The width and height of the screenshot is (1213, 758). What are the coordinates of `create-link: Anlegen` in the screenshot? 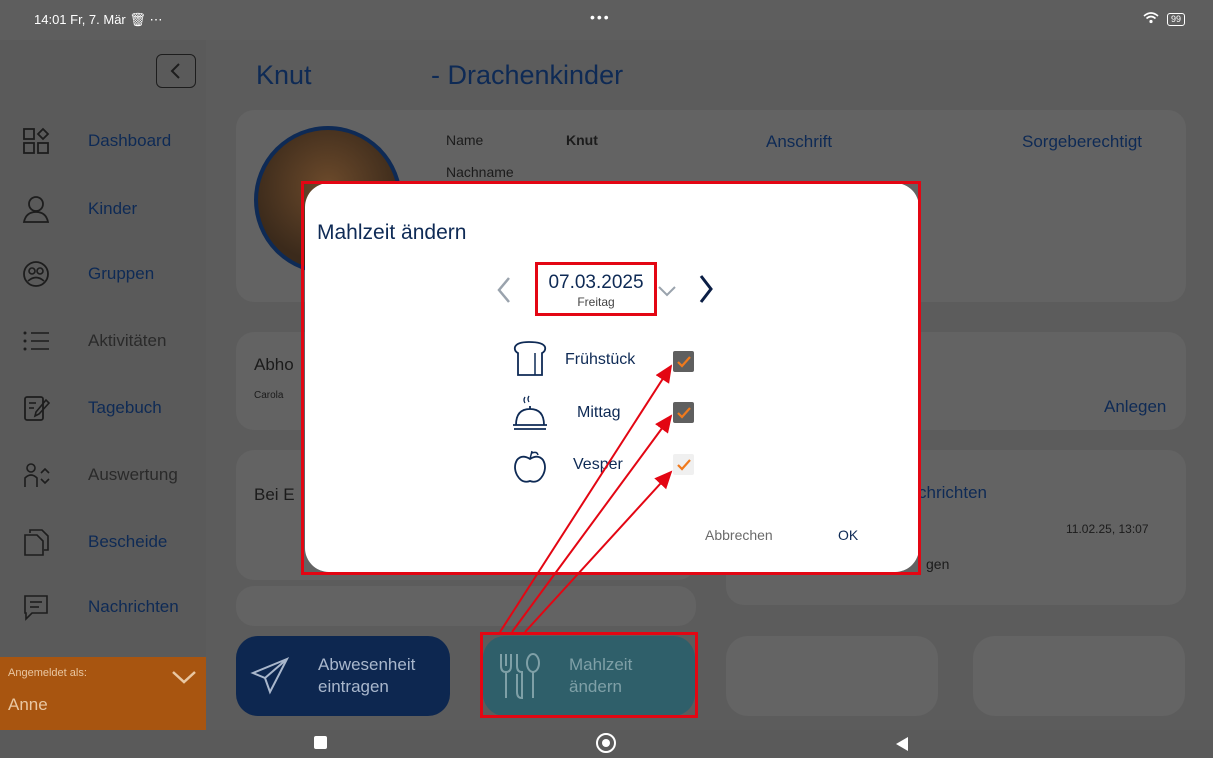 It's located at (1135, 407).